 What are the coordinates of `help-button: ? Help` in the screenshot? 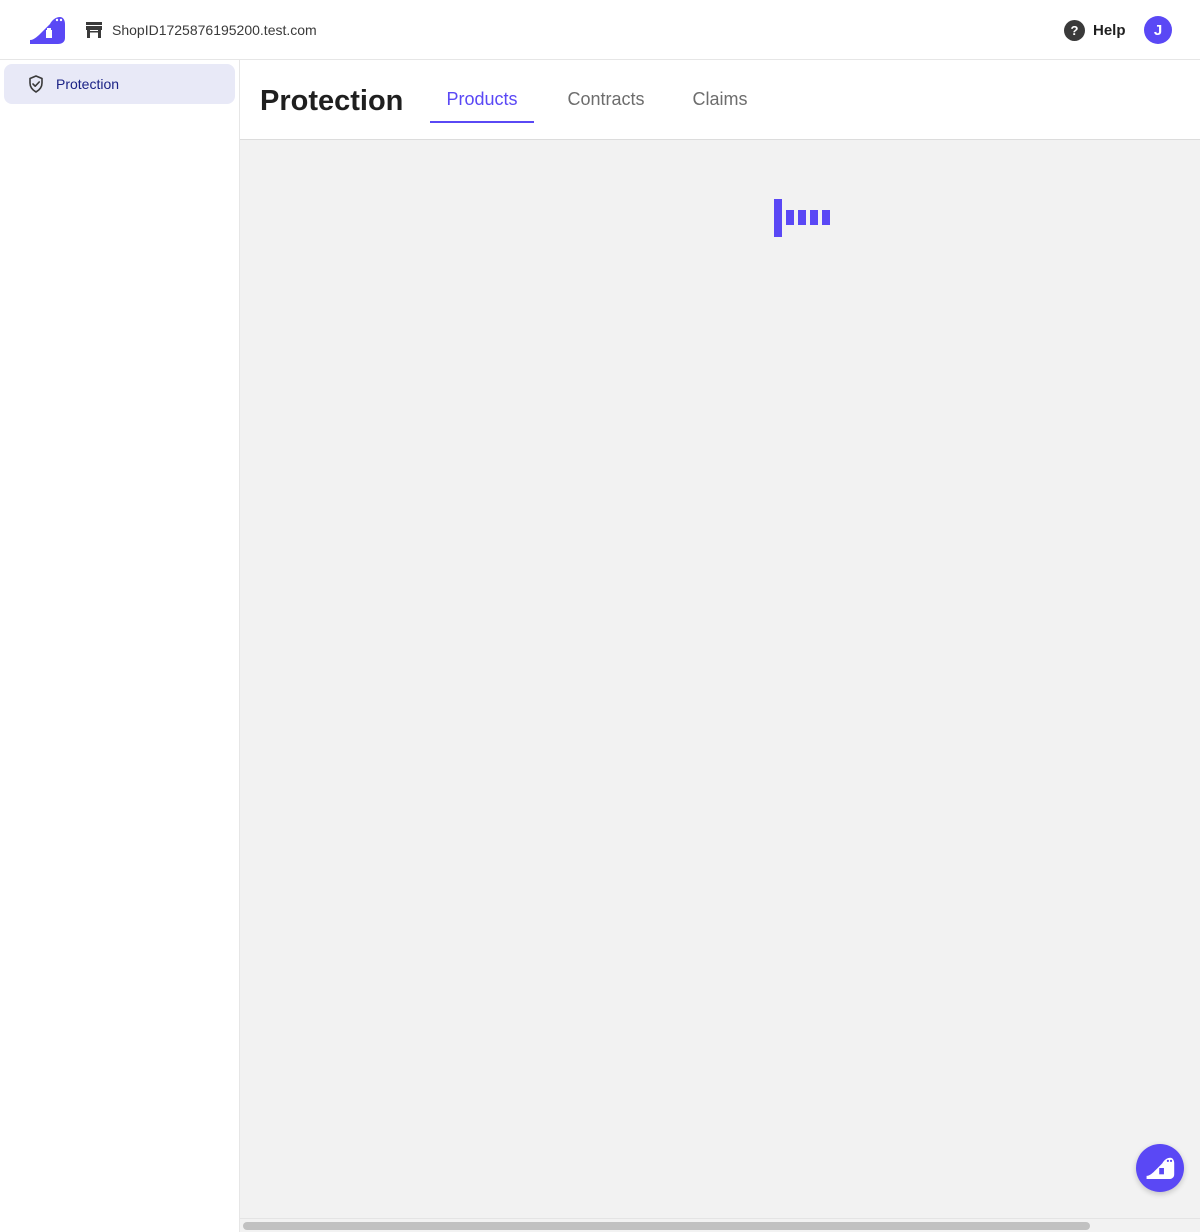 It's located at (1095, 30).